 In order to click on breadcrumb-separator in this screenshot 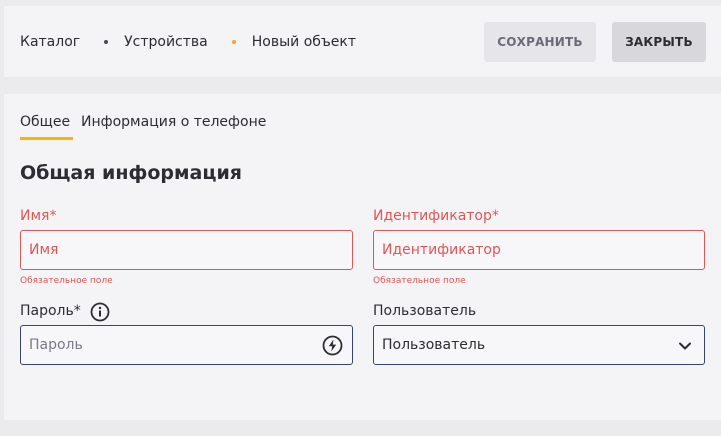, I will do `click(106, 42)`.